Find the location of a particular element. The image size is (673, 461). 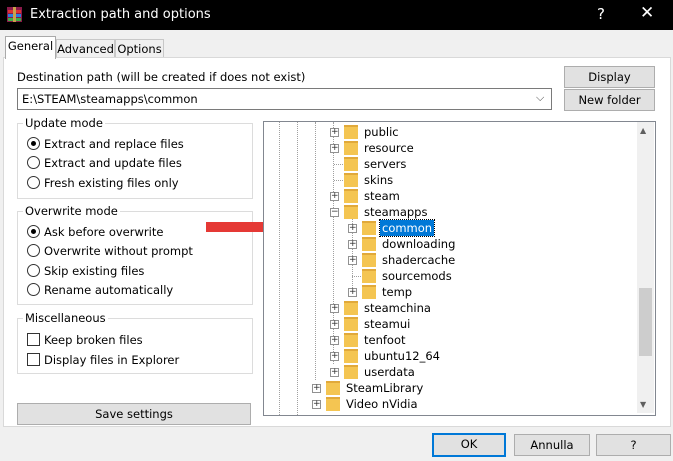

title-bar: Extraction path and options ? ✕ is located at coordinates (336, 15).